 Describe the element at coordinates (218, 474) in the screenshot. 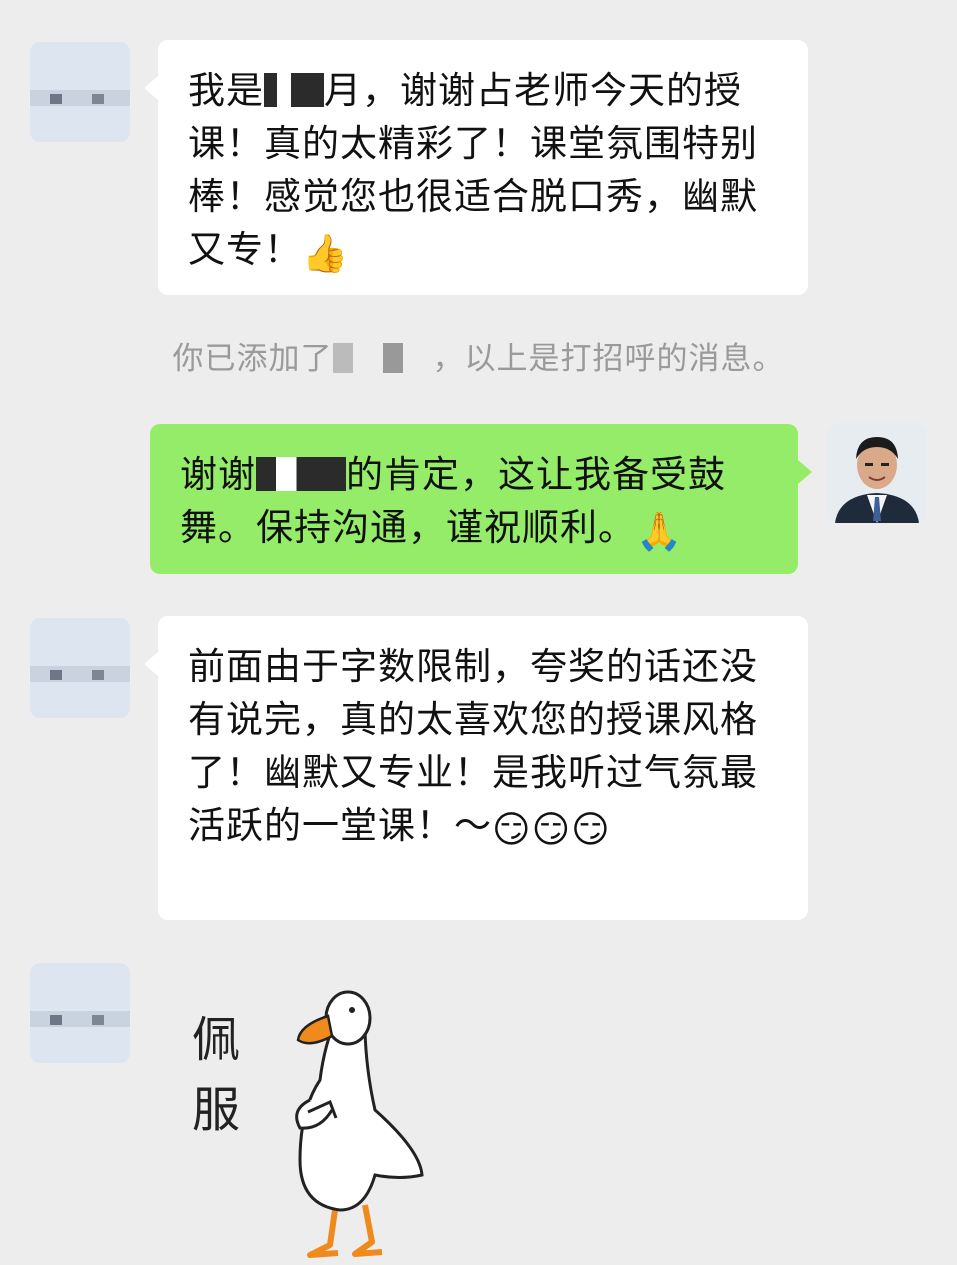

I see `message-text: 谢谢` at that location.